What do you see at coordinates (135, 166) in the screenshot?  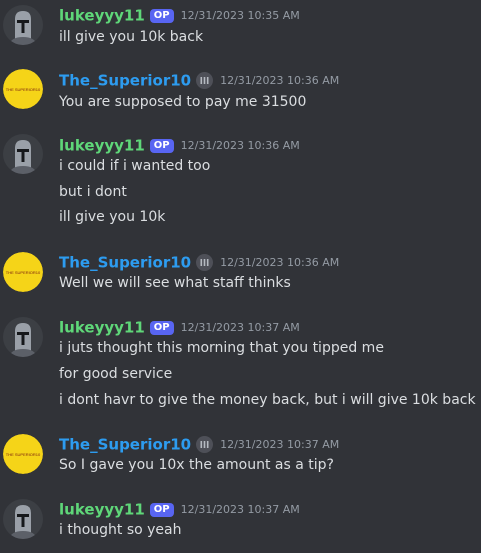 I see `message-text: i could if i wanted too` at bounding box center [135, 166].